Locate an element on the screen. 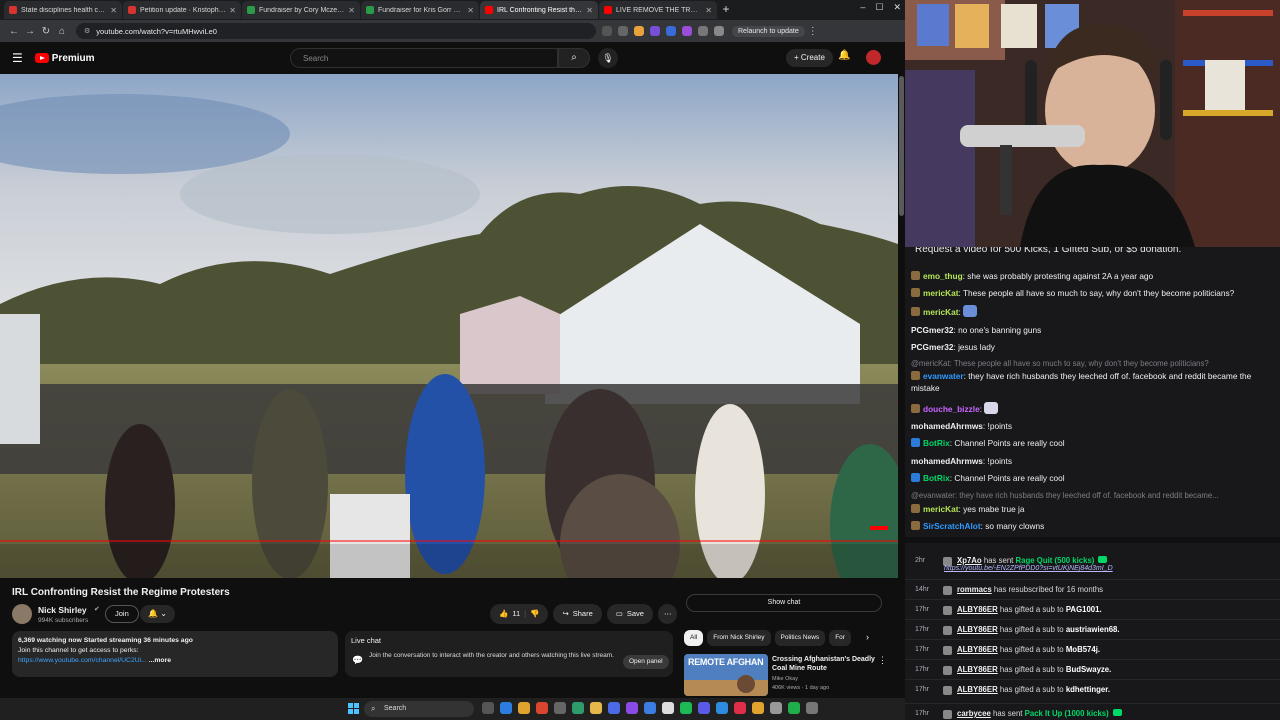 Image resolution: width=1280 pixels, height=720 pixels. minimize-icon: – is located at coordinates (862, 7).